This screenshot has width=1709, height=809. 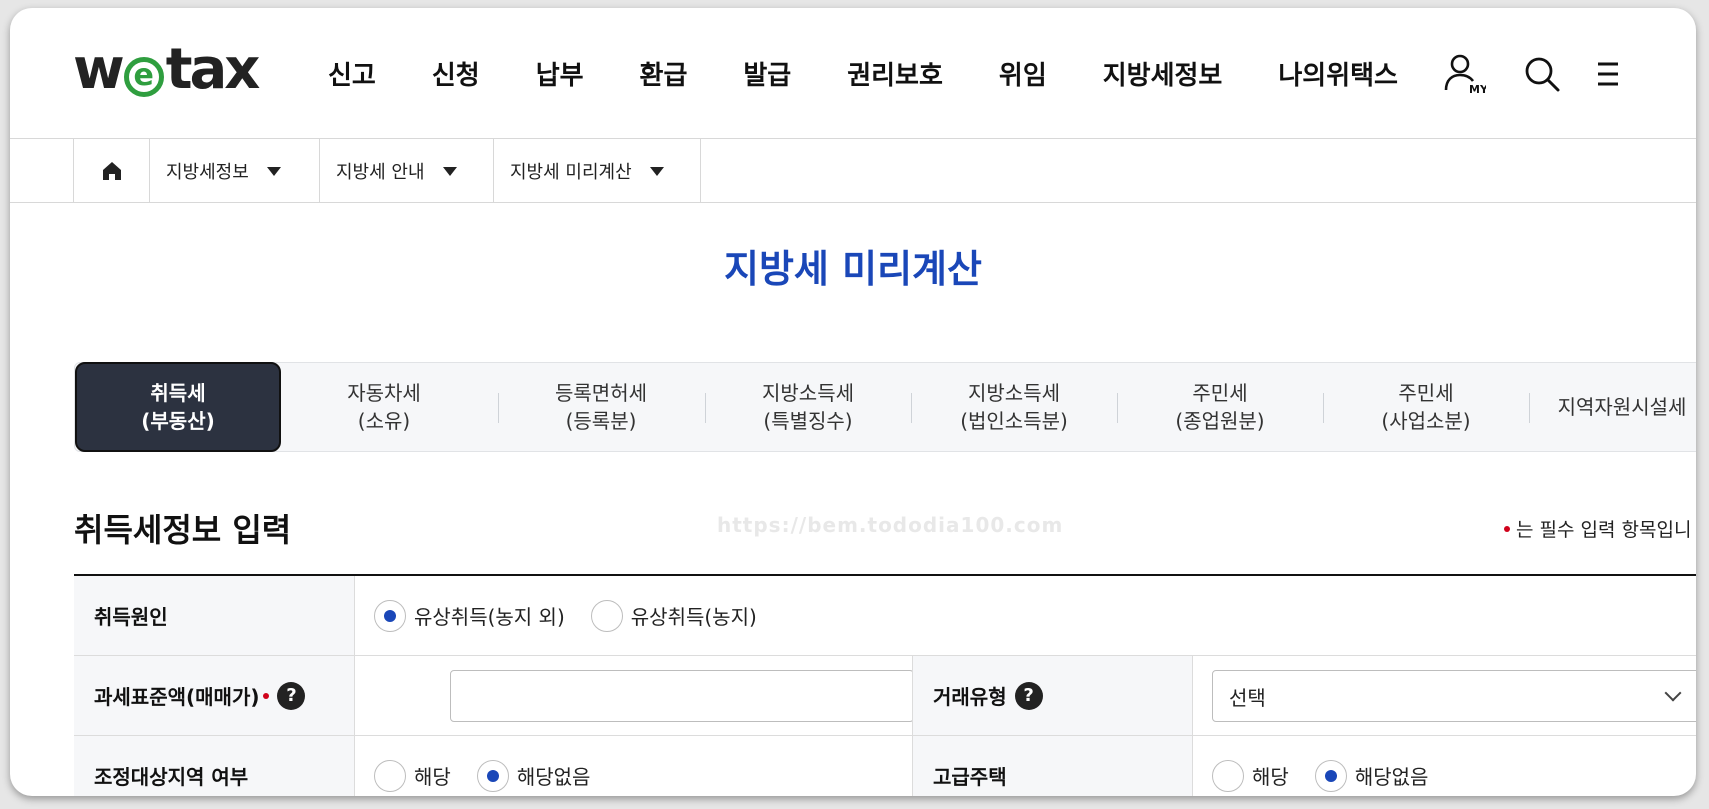 What do you see at coordinates (885, 616) in the screenshot?
I see `form-row-acquisition-cause: 취득원인 유상취득(농지 외) 유상취득(농지)` at bounding box center [885, 616].